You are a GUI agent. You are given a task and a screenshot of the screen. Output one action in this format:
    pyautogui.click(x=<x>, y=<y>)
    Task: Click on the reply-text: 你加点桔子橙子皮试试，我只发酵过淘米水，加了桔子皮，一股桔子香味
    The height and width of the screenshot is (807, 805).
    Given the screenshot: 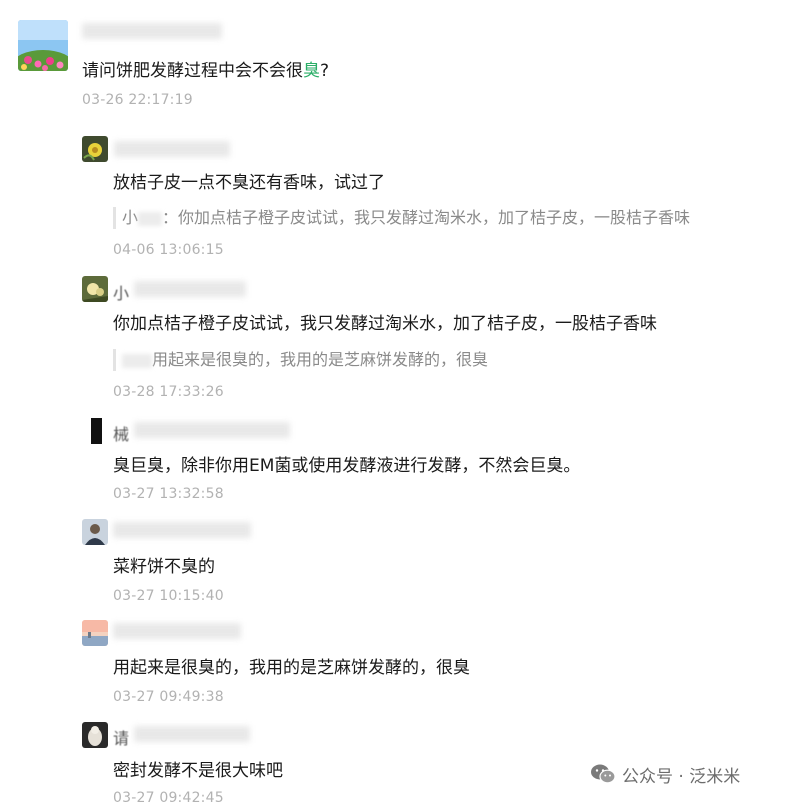 What is the action you would take?
    pyautogui.click(x=385, y=324)
    